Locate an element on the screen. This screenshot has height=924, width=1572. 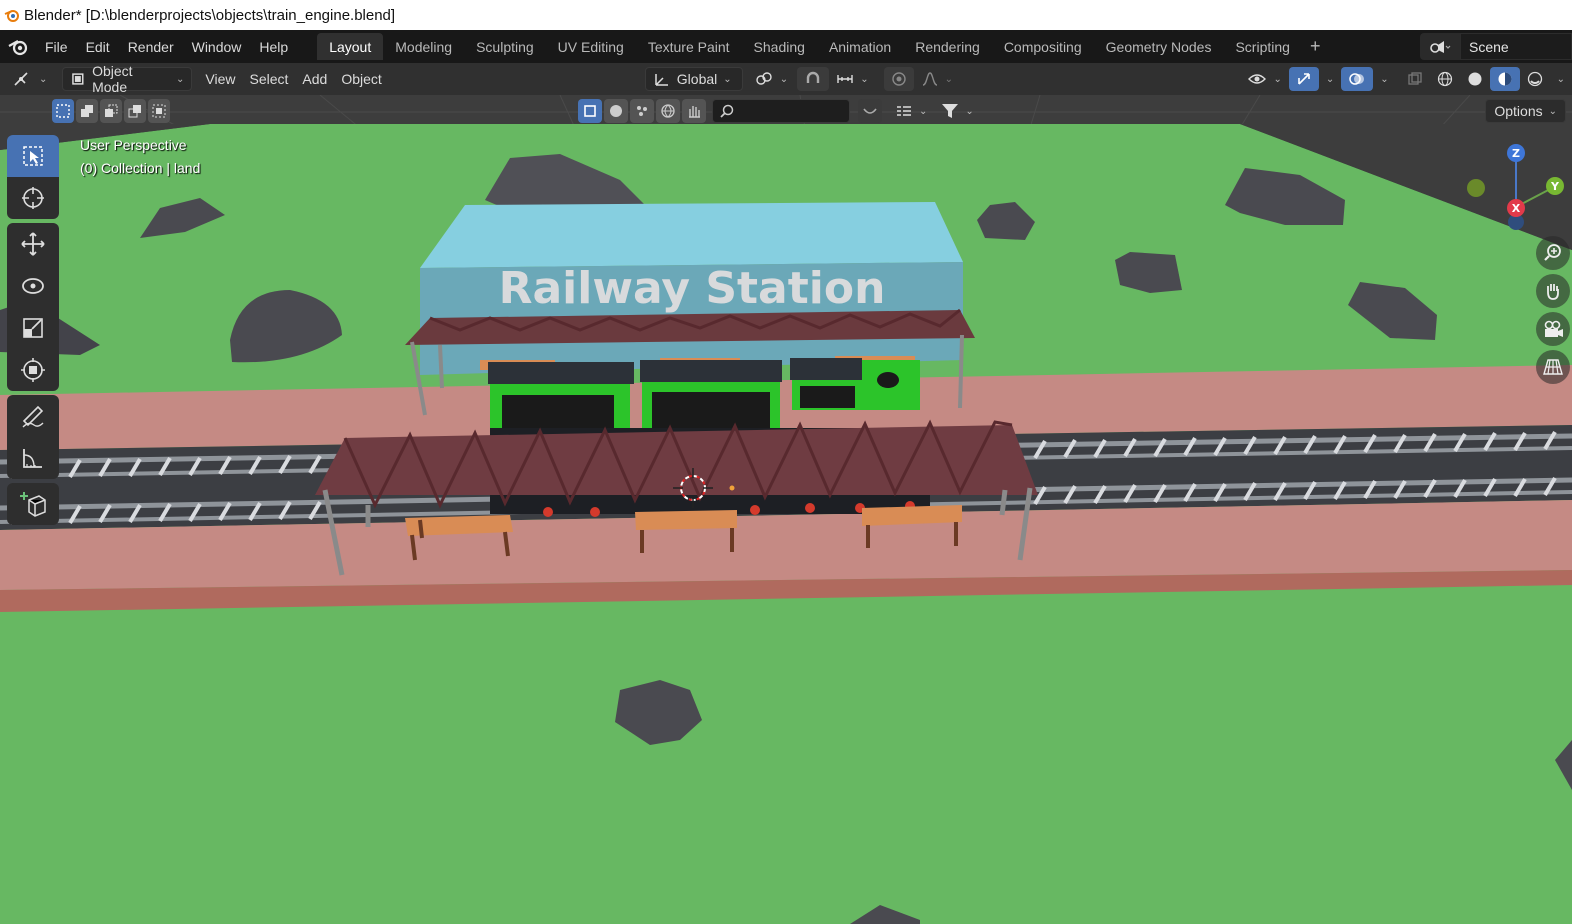
visibility-button: ⌄ is located at coordinates (1264, 79).